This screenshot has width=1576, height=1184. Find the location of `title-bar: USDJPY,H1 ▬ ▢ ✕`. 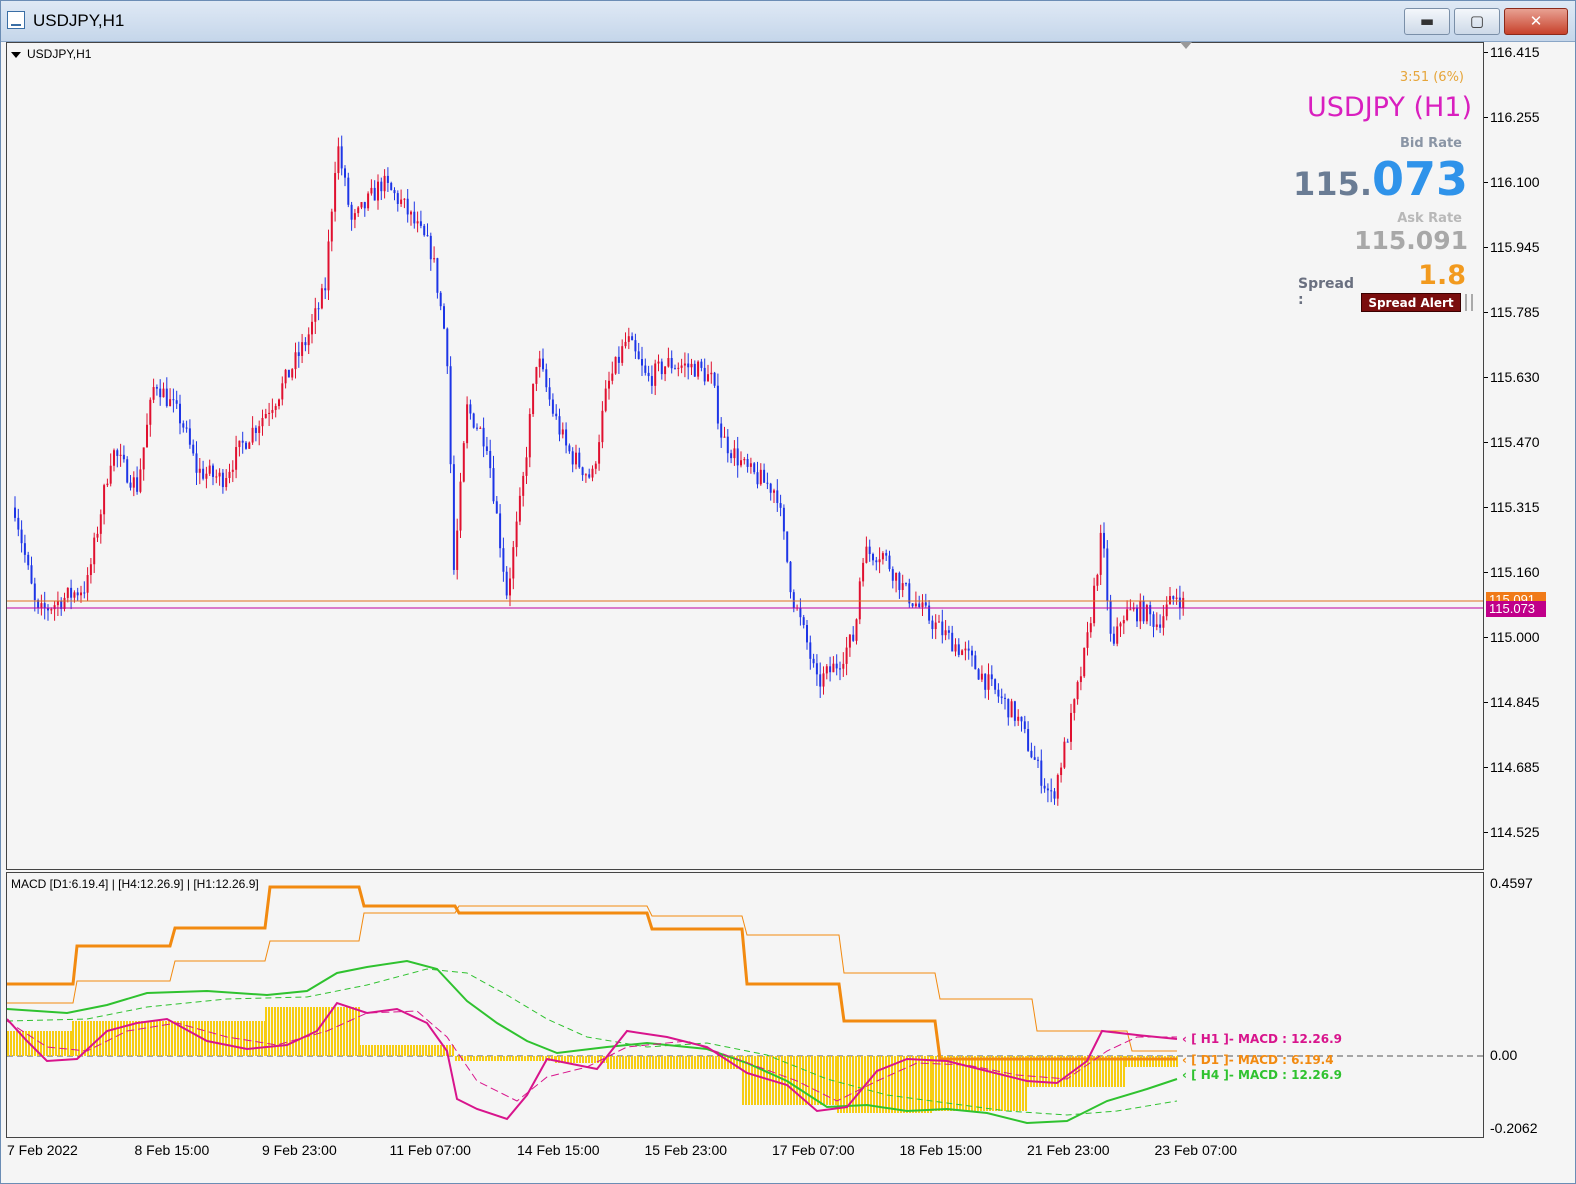

title-bar: USDJPY,H1 ▬ ▢ ✕ is located at coordinates (788, 21).